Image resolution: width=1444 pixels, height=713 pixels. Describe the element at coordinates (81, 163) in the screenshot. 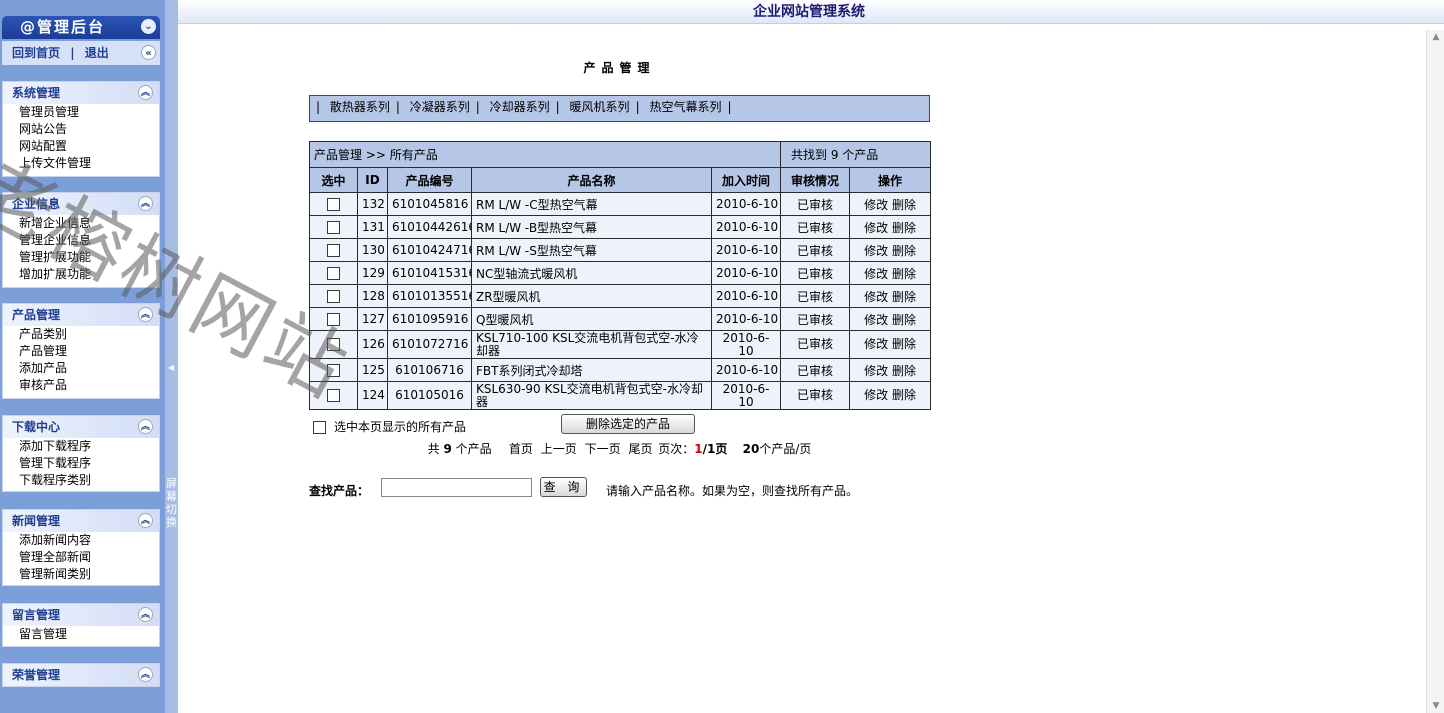

I see `sidebar-item-upload: 上传文件管理` at that location.